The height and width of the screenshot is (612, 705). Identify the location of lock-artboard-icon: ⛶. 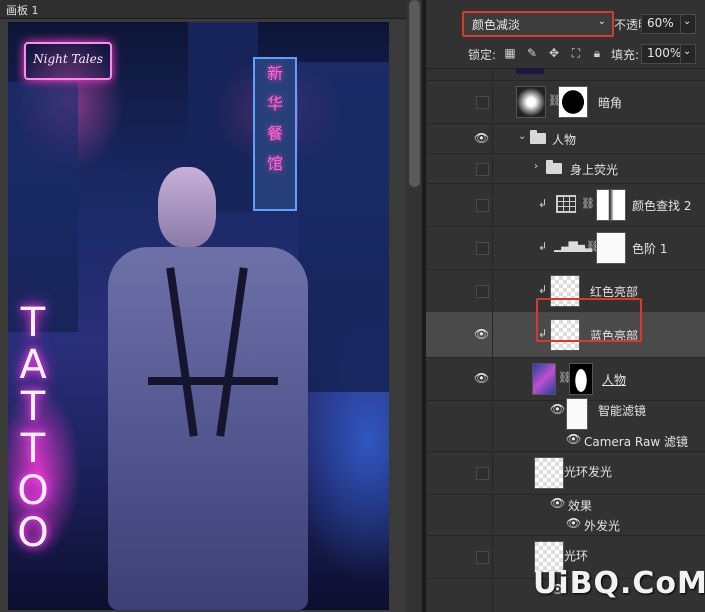
(576, 53).